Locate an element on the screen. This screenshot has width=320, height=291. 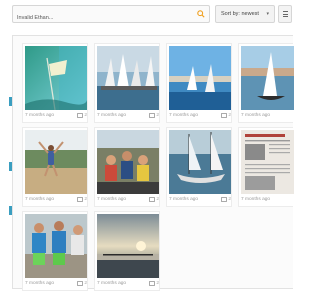
search-icon is located at coordinates (201, 14).